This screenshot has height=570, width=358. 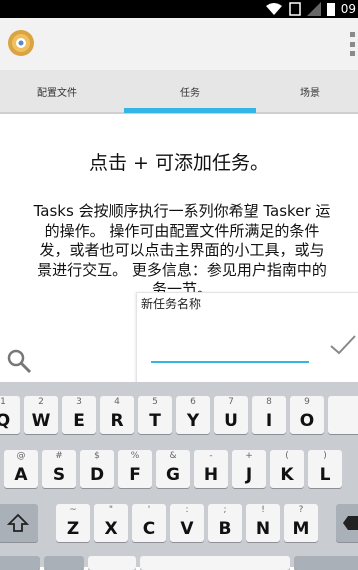 I want to click on tab-bar: 配置文件 任务 场景, so click(x=179, y=92).